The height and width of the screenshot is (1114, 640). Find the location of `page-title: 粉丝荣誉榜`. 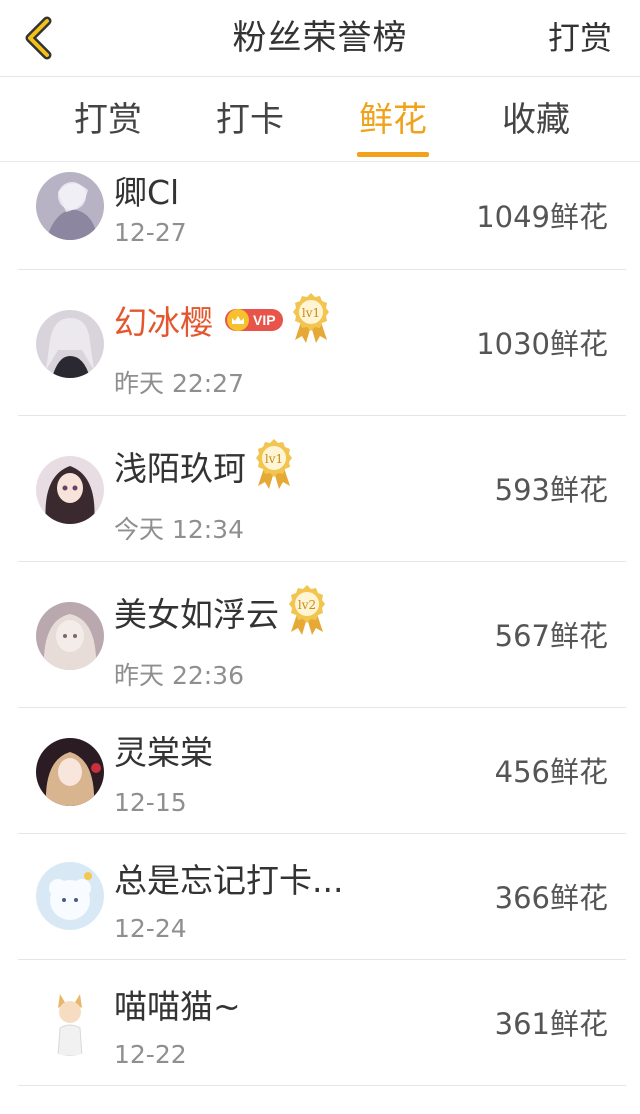

page-title: 粉丝荣誉榜 is located at coordinates (320, 38).